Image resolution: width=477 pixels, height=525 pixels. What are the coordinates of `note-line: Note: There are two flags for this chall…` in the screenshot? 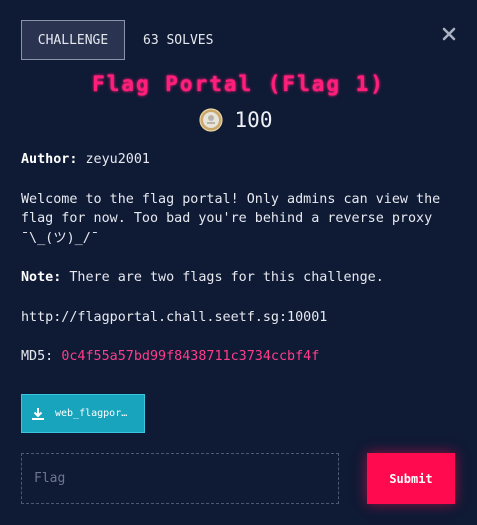 It's located at (239, 278).